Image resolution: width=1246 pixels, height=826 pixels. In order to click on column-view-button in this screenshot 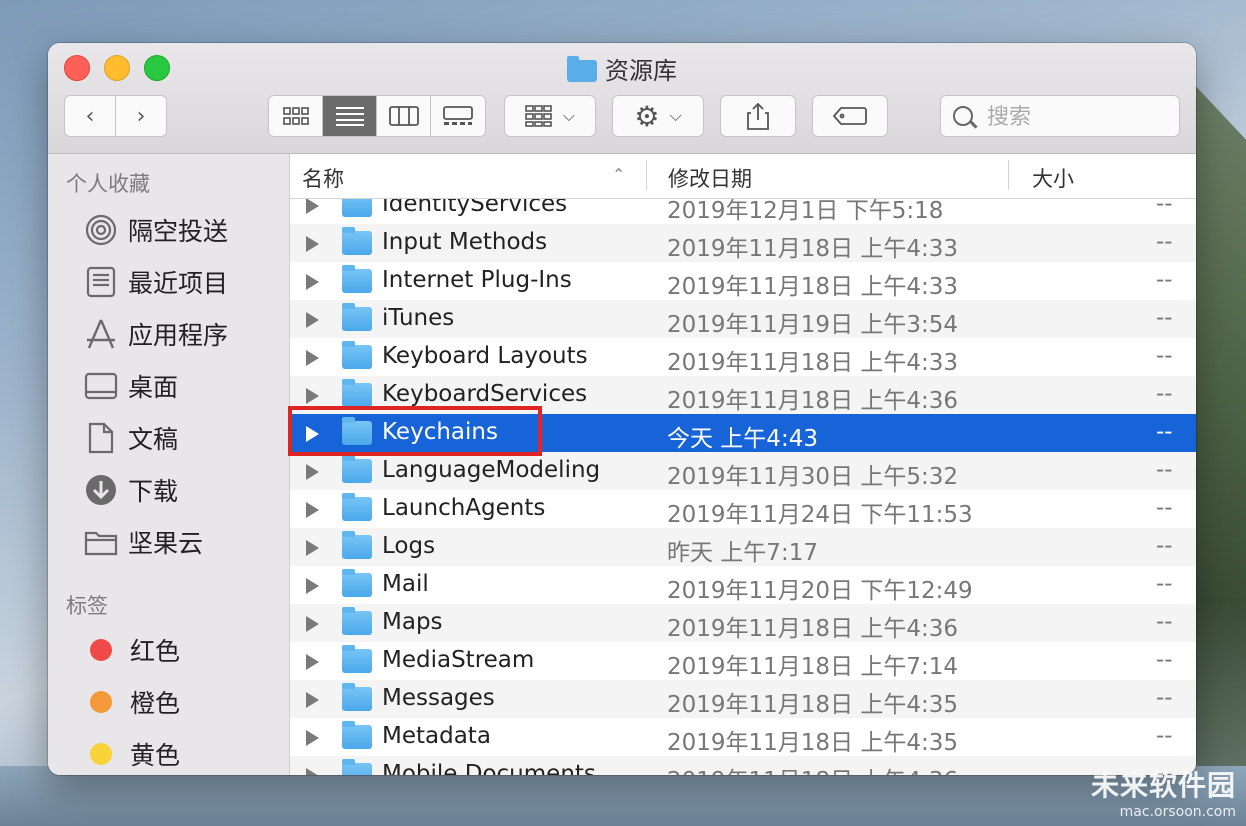, I will do `click(404, 116)`.